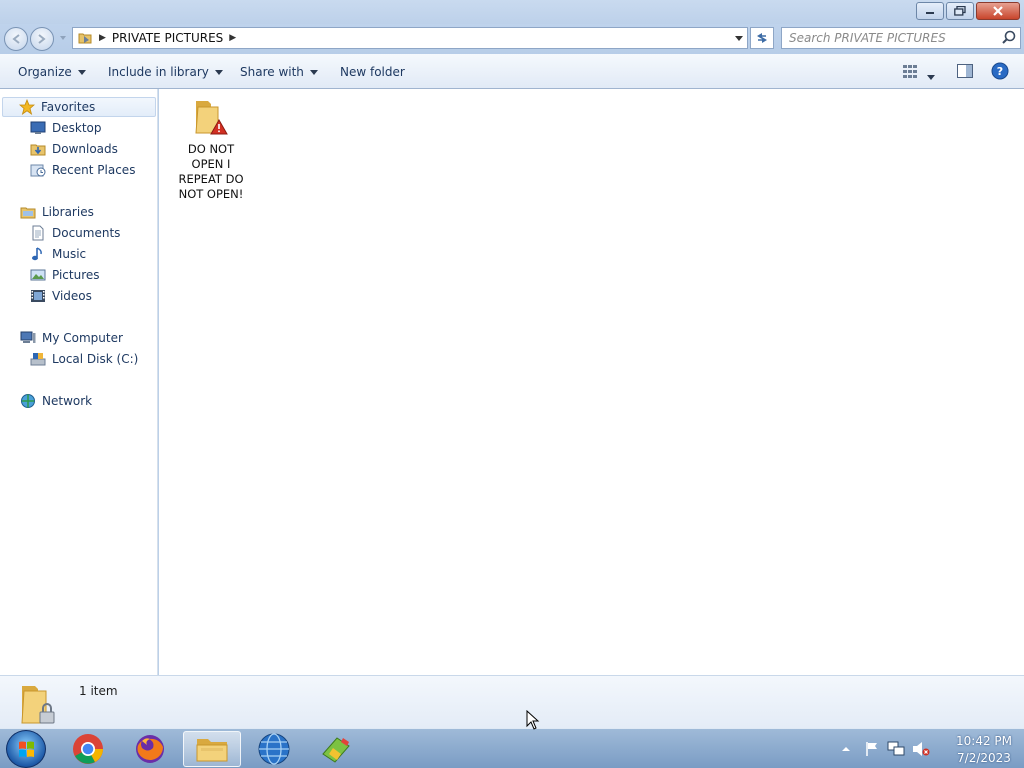  I want to click on globe-icon, so click(274, 749).